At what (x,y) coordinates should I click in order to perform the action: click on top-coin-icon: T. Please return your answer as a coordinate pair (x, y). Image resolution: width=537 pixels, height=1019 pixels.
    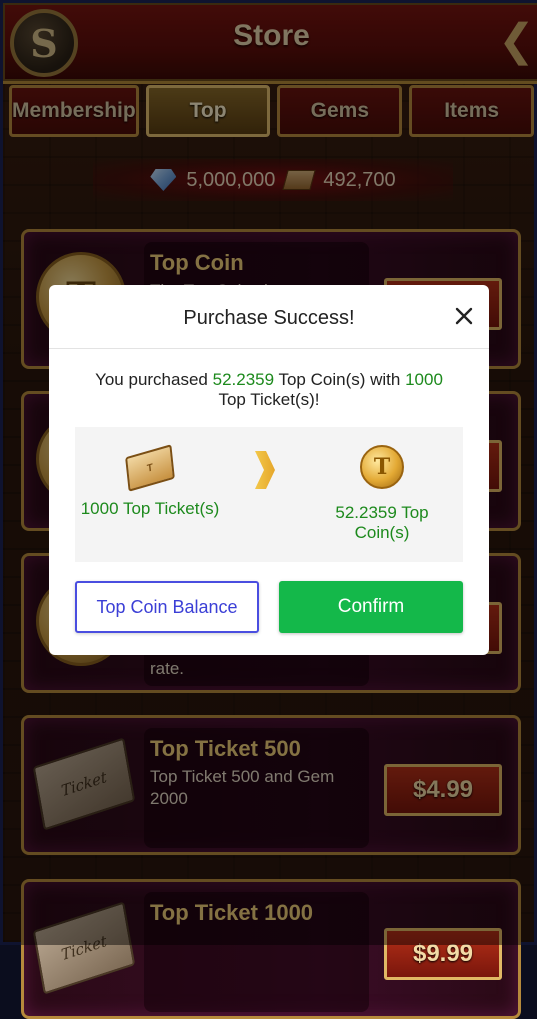
    Looking at the image, I should click on (382, 467).